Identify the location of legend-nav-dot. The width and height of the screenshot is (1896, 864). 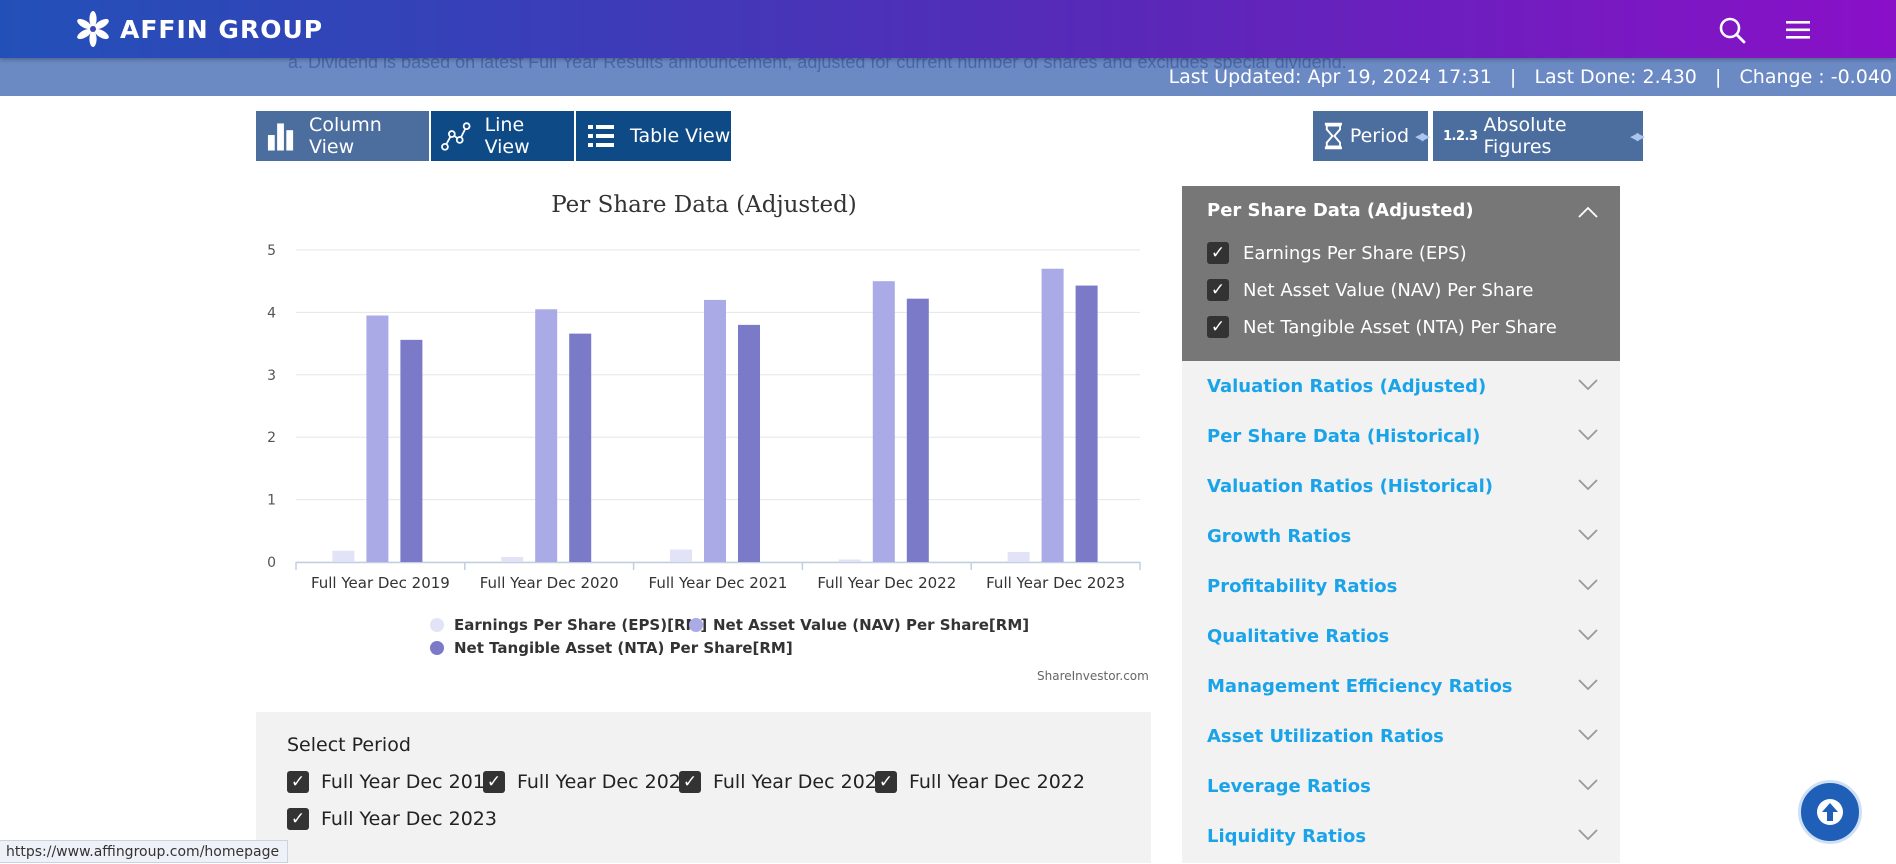
(696, 625).